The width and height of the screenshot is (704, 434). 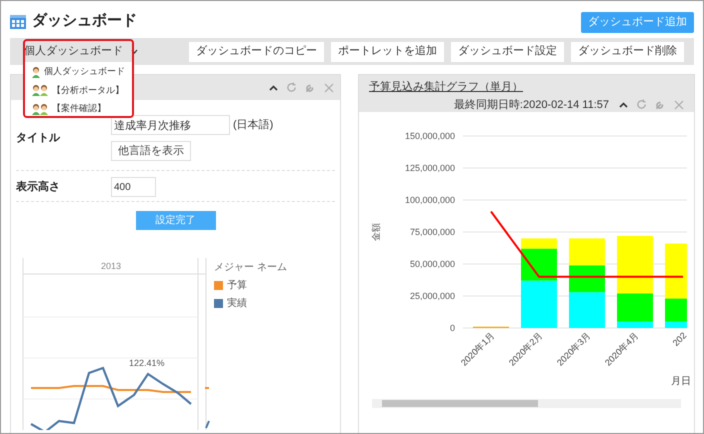 What do you see at coordinates (133, 187) in the screenshot?
I see `height-input: 400` at bounding box center [133, 187].